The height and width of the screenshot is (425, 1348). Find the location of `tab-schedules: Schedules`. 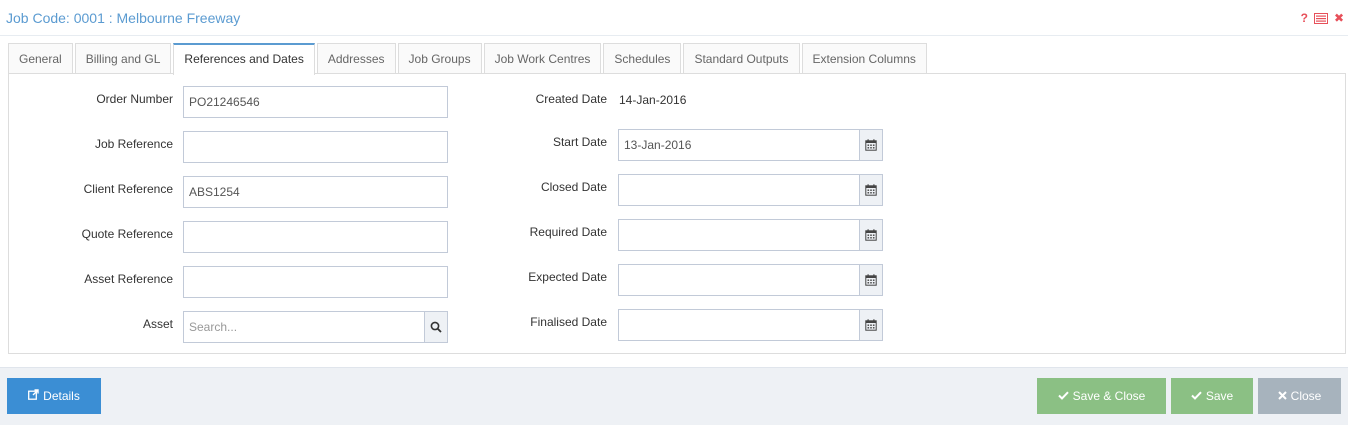

tab-schedules: Schedules is located at coordinates (642, 58).